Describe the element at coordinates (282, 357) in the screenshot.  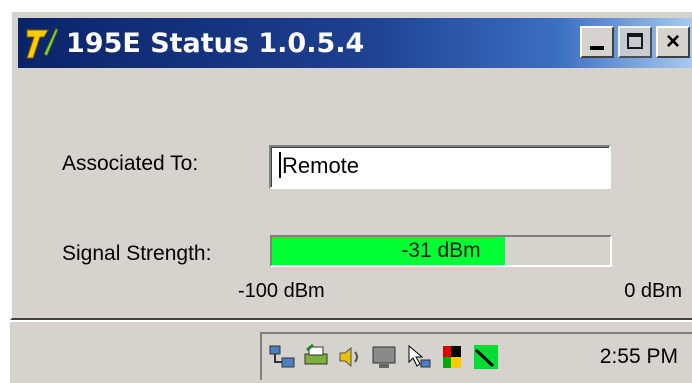
I see `network-icon` at that location.